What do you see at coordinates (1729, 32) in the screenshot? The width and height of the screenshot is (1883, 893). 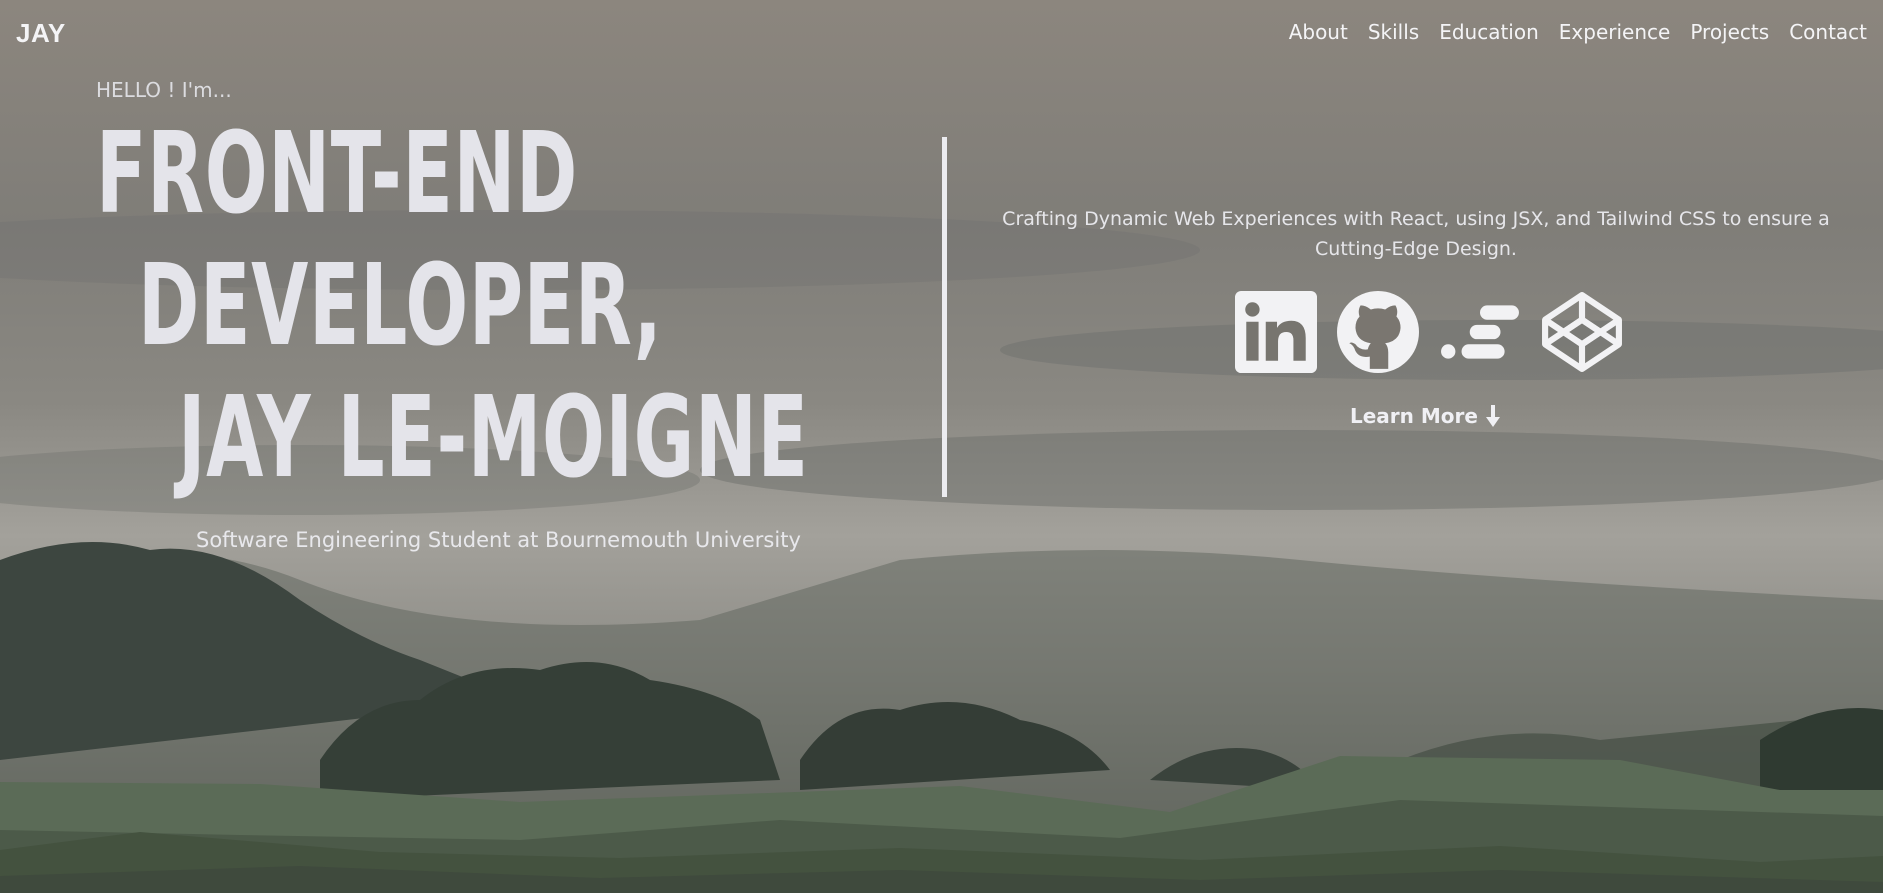 I see `nav-link-projects: Projects` at bounding box center [1729, 32].